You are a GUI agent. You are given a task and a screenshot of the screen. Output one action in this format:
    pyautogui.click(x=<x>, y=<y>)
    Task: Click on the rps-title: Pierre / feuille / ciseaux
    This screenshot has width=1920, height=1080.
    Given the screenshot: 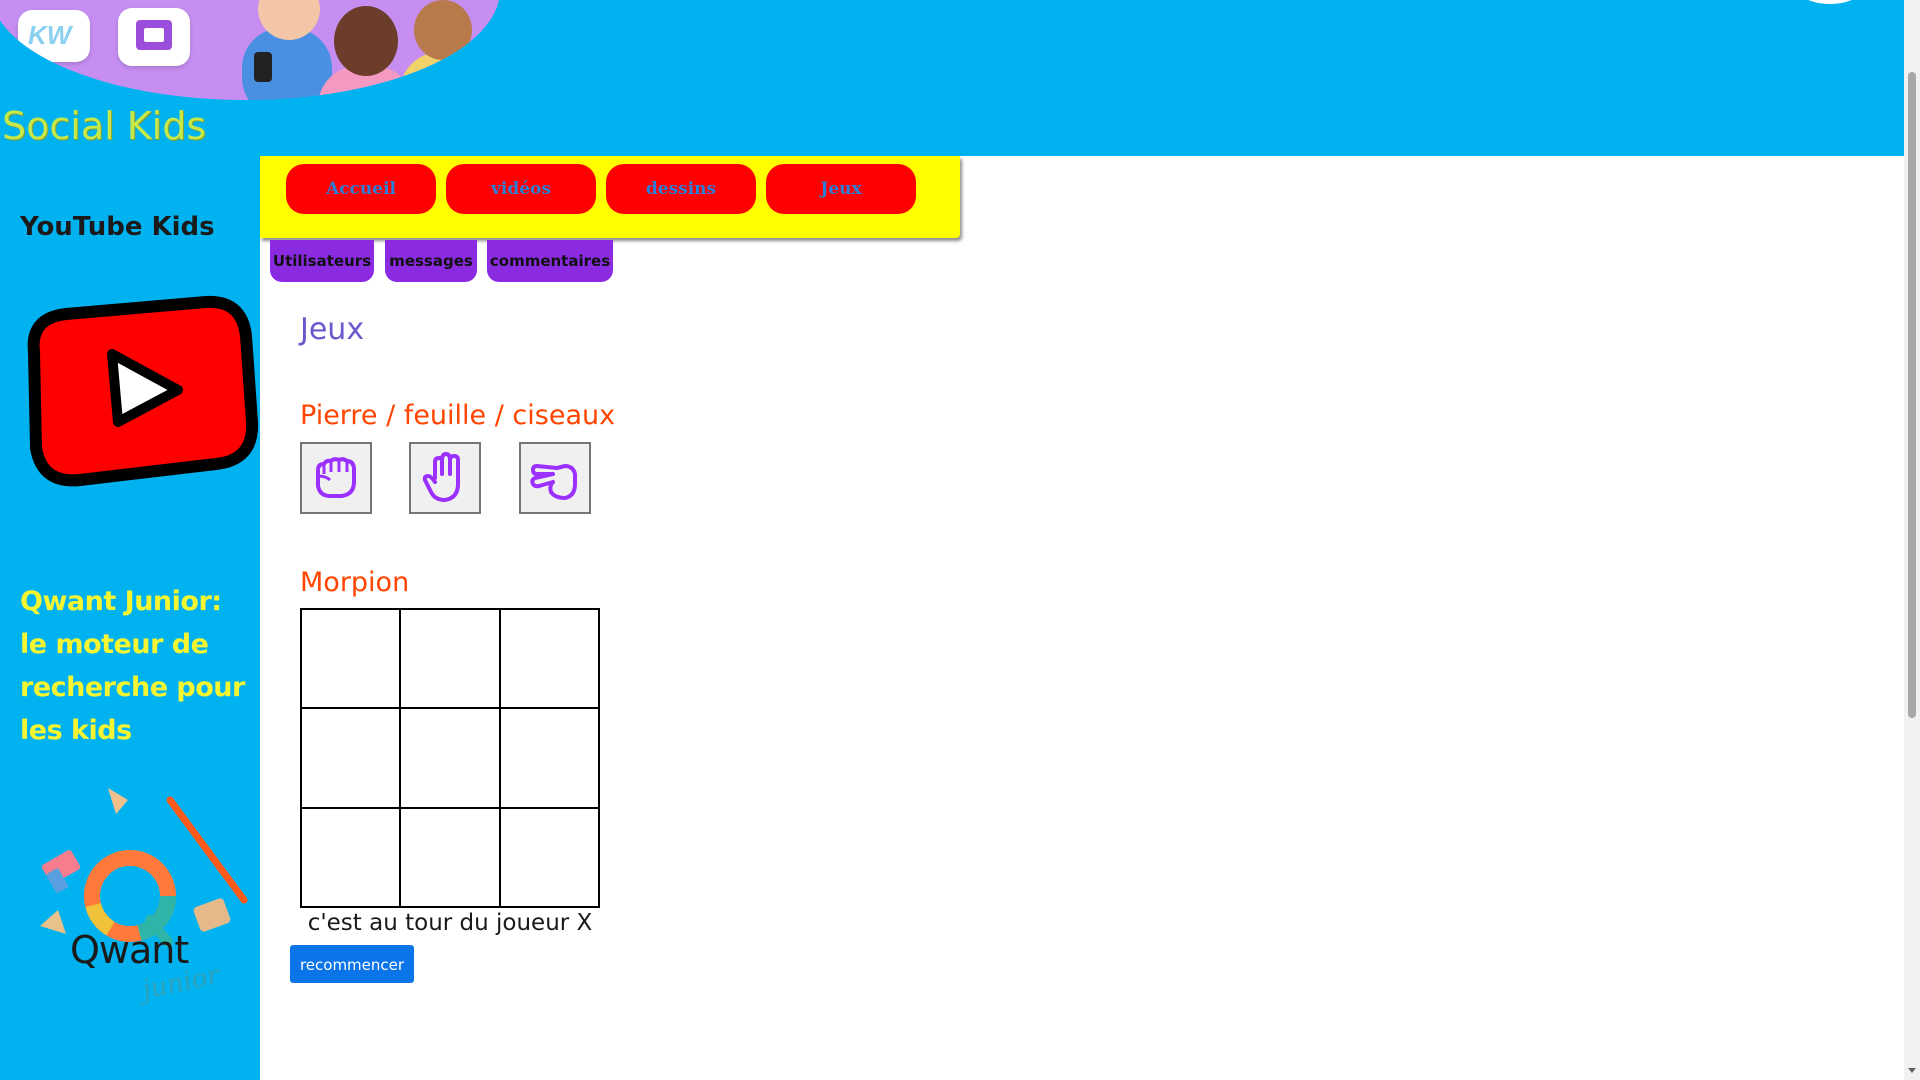 What is the action you would take?
    pyautogui.click(x=458, y=415)
    